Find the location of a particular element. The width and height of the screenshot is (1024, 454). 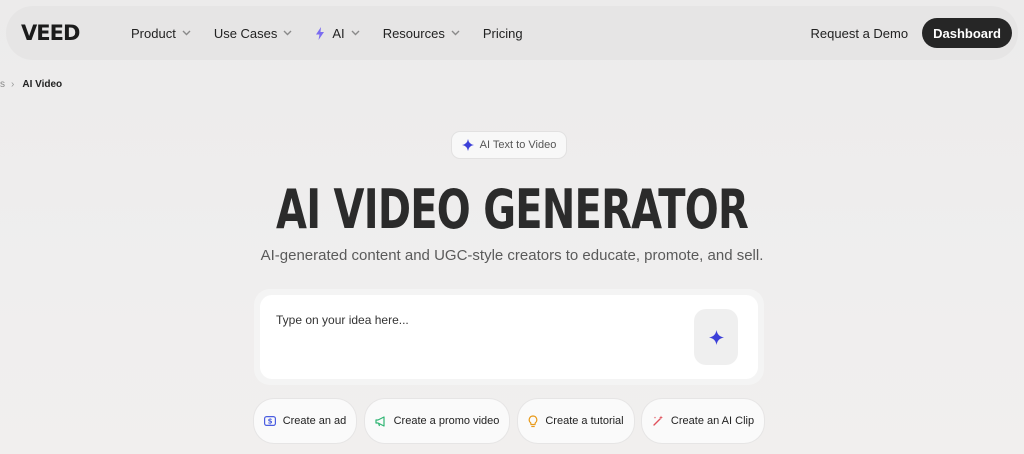

magic-wand-icon is located at coordinates (658, 421).